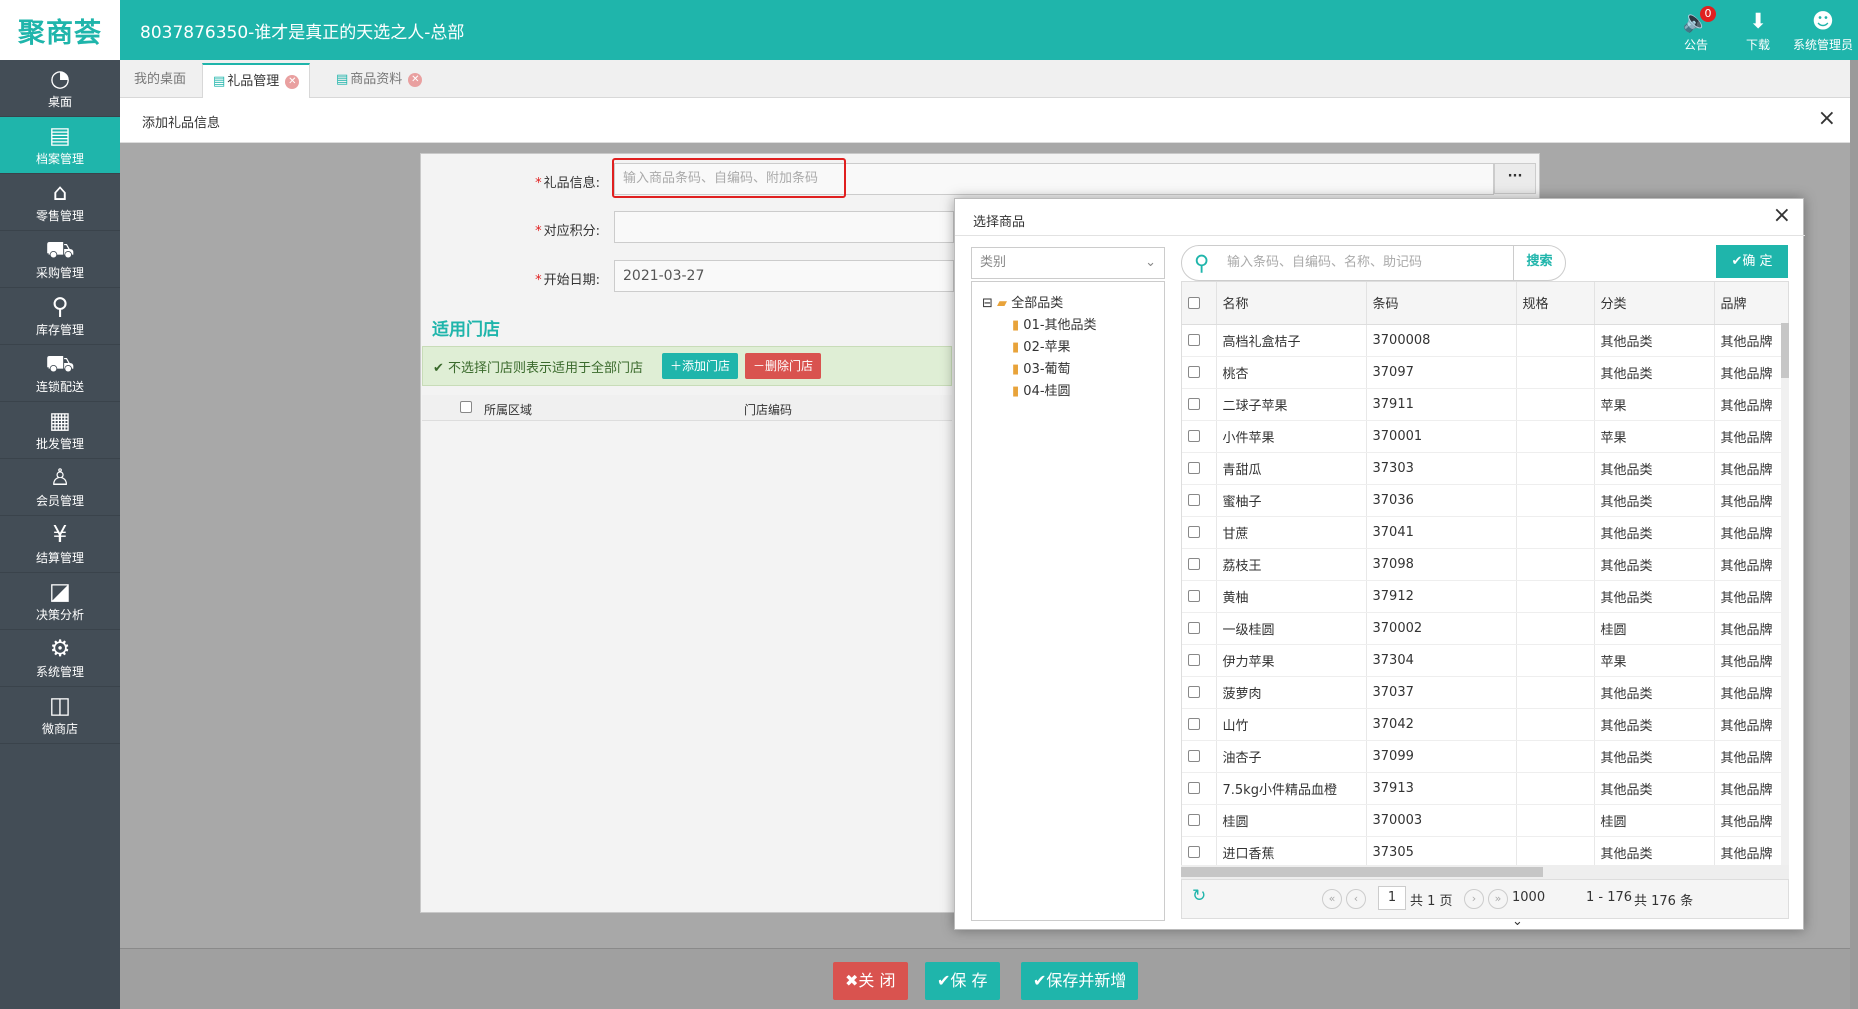  I want to click on sidebar-item-member: ♙ 会员管理, so click(60, 487).